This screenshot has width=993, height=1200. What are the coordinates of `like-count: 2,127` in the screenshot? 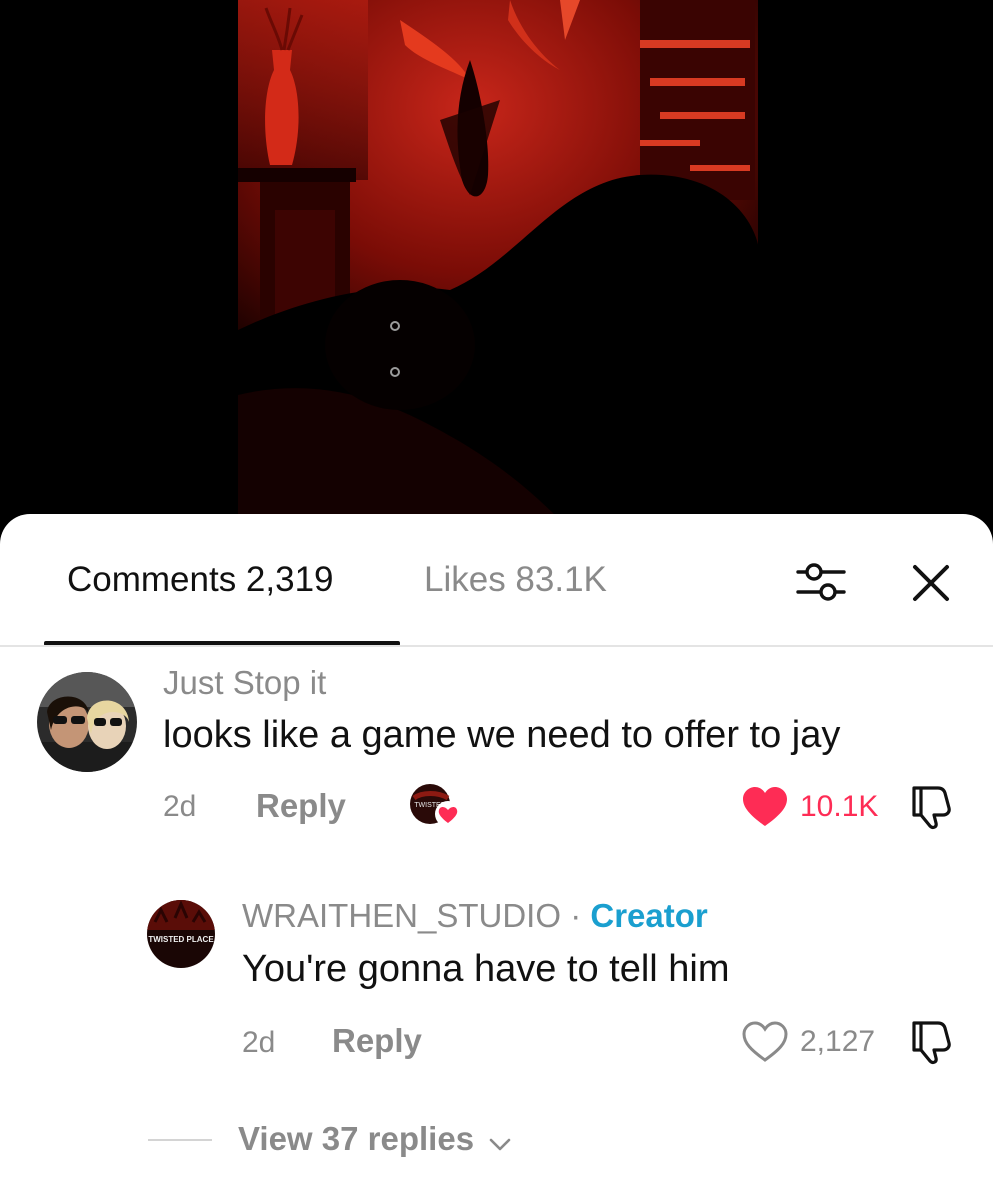 It's located at (838, 1041).